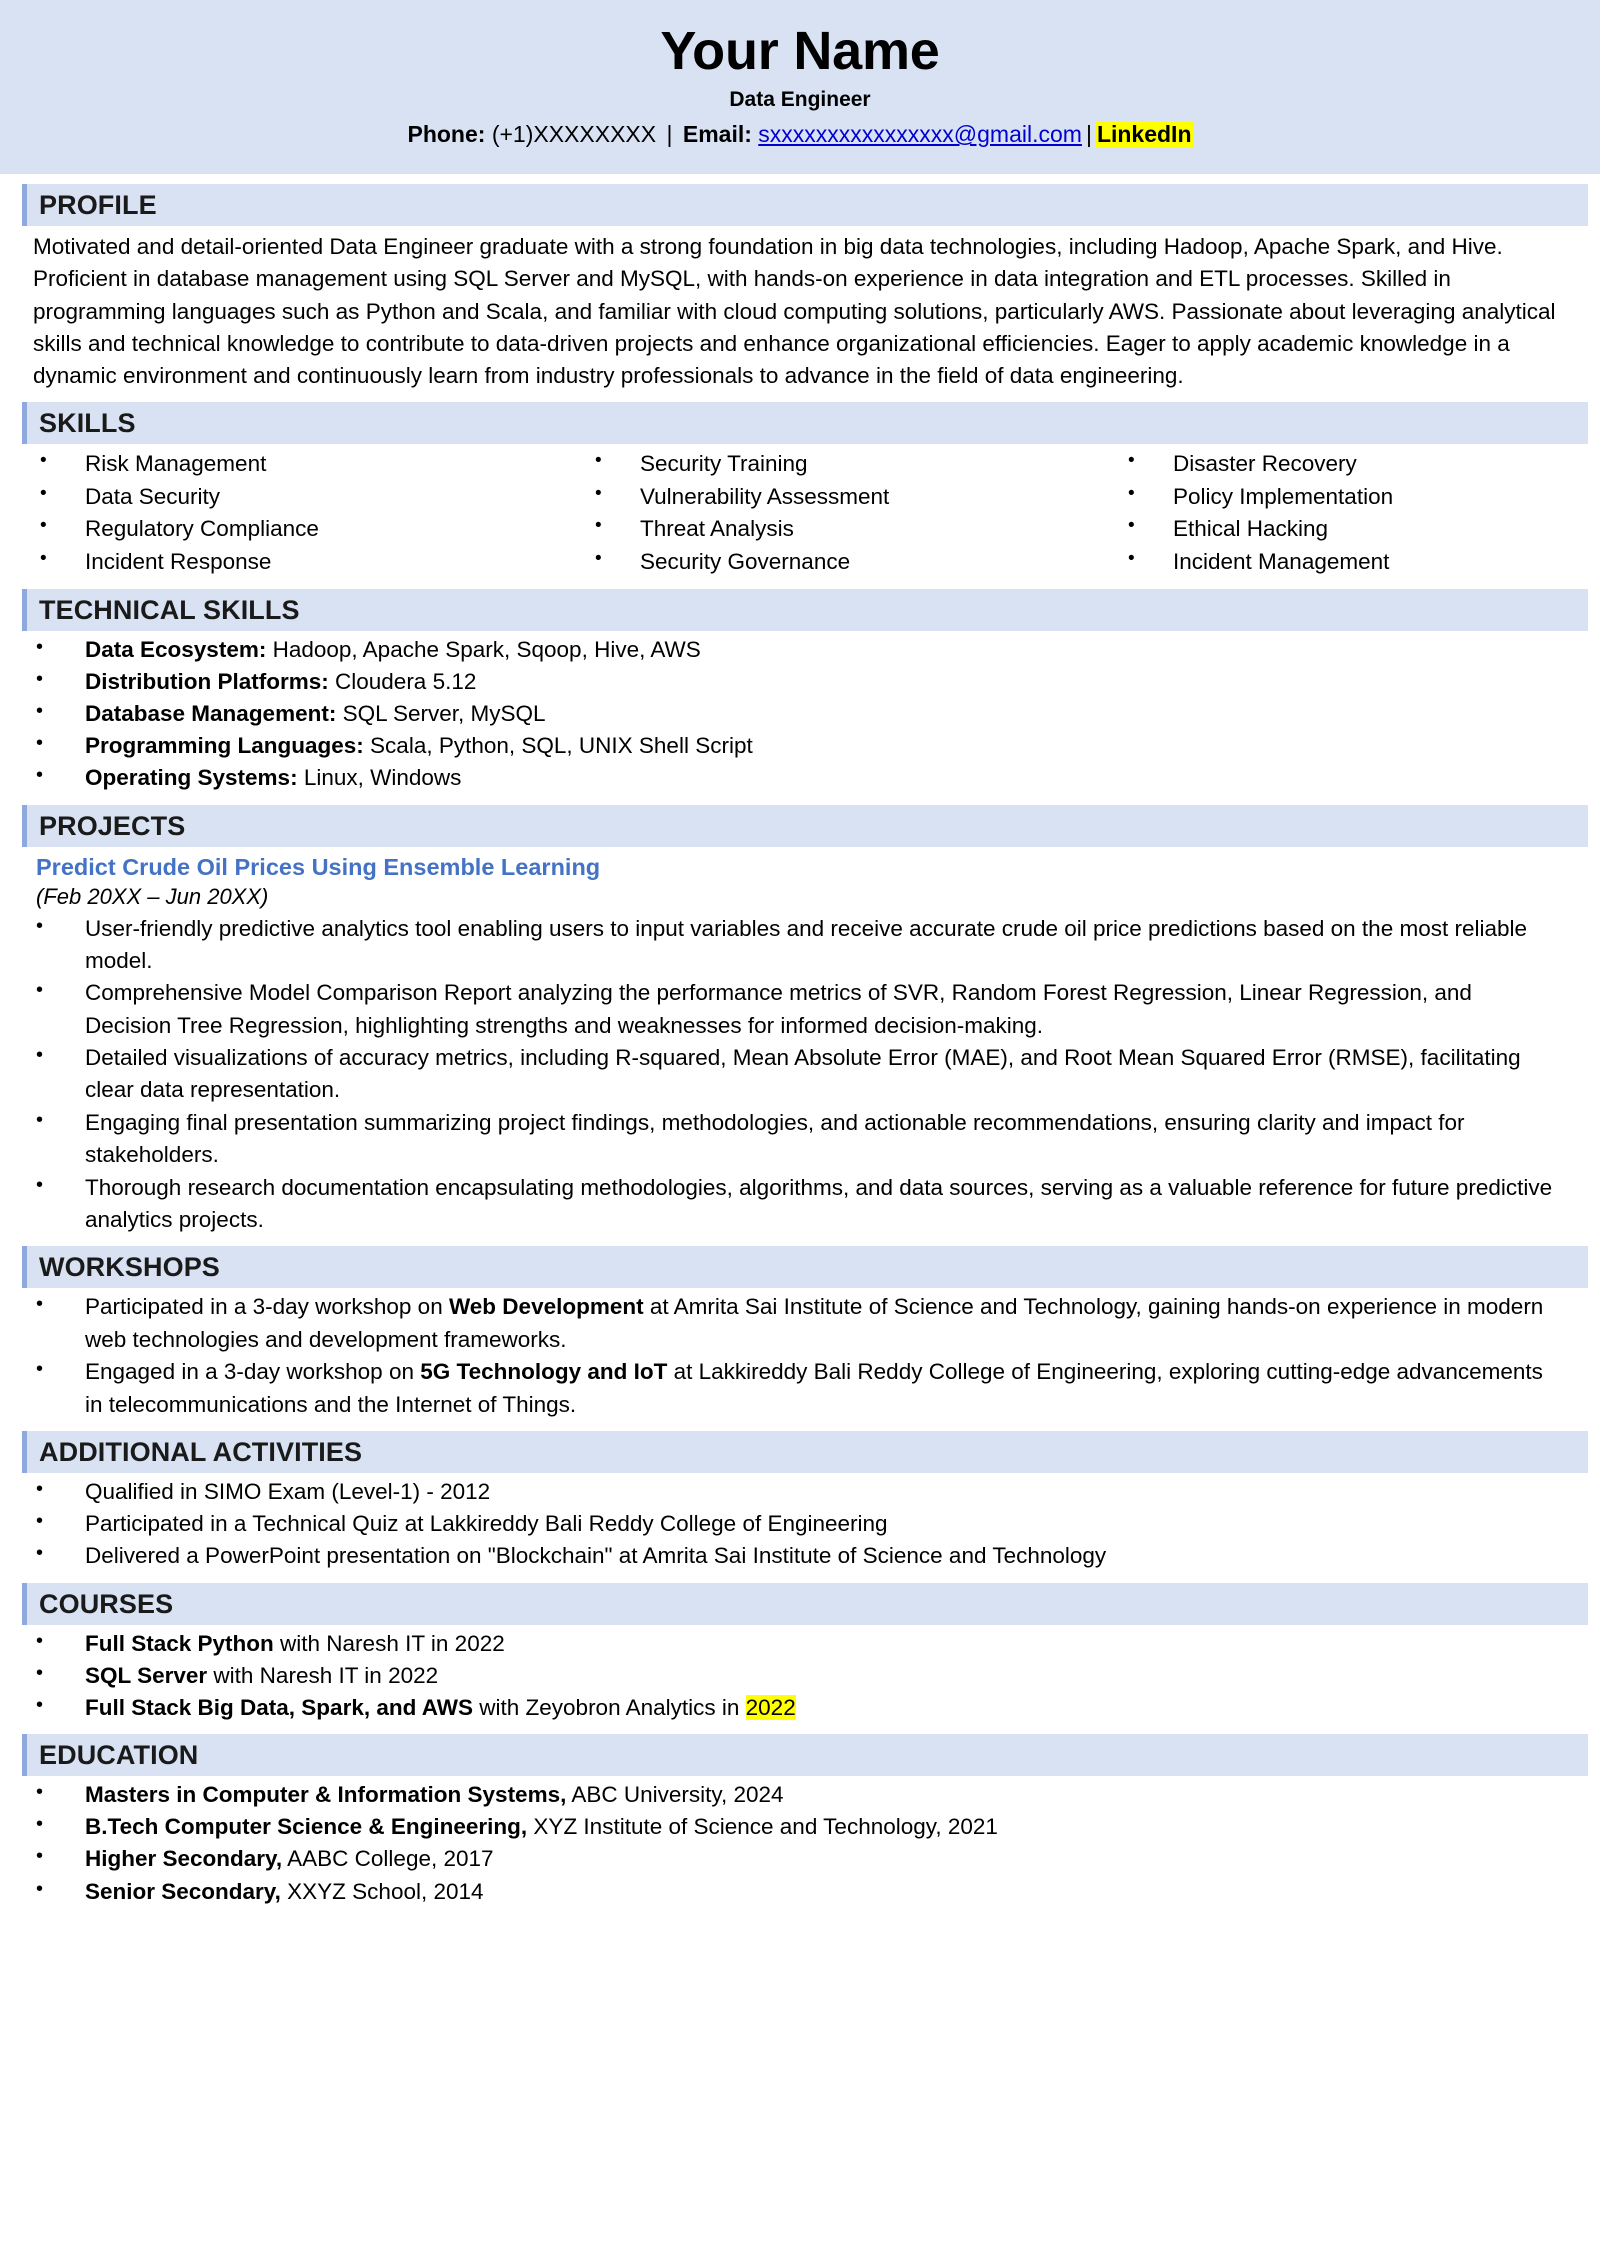 The width and height of the screenshot is (1600, 2263). What do you see at coordinates (782, 1643) in the screenshot?
I see `list-item: Full Stack Python with Naresh IT in 2022` at bounding box center [782, 1643].